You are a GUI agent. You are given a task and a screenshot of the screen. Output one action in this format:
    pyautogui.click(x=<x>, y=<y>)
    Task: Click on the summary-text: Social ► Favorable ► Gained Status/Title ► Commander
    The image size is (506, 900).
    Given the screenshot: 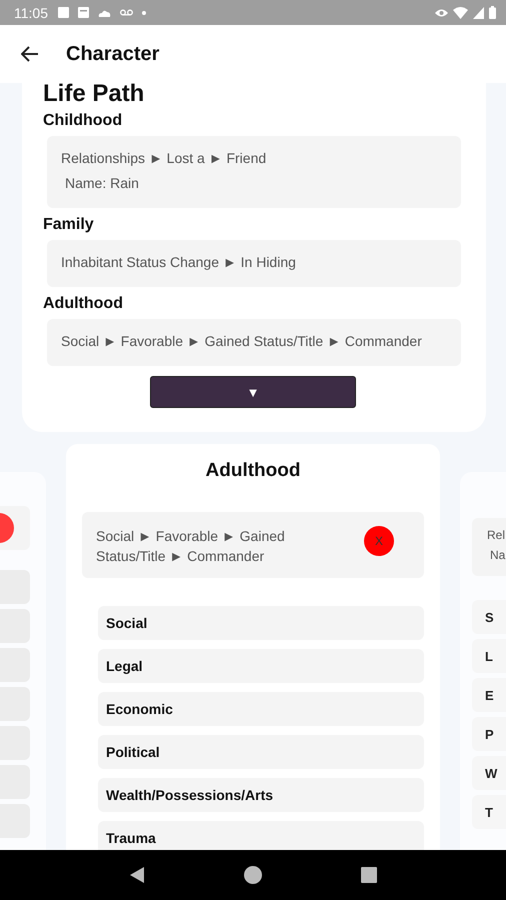 What is the action you would take?
    pyautogui.click(x=242, y=341)
    